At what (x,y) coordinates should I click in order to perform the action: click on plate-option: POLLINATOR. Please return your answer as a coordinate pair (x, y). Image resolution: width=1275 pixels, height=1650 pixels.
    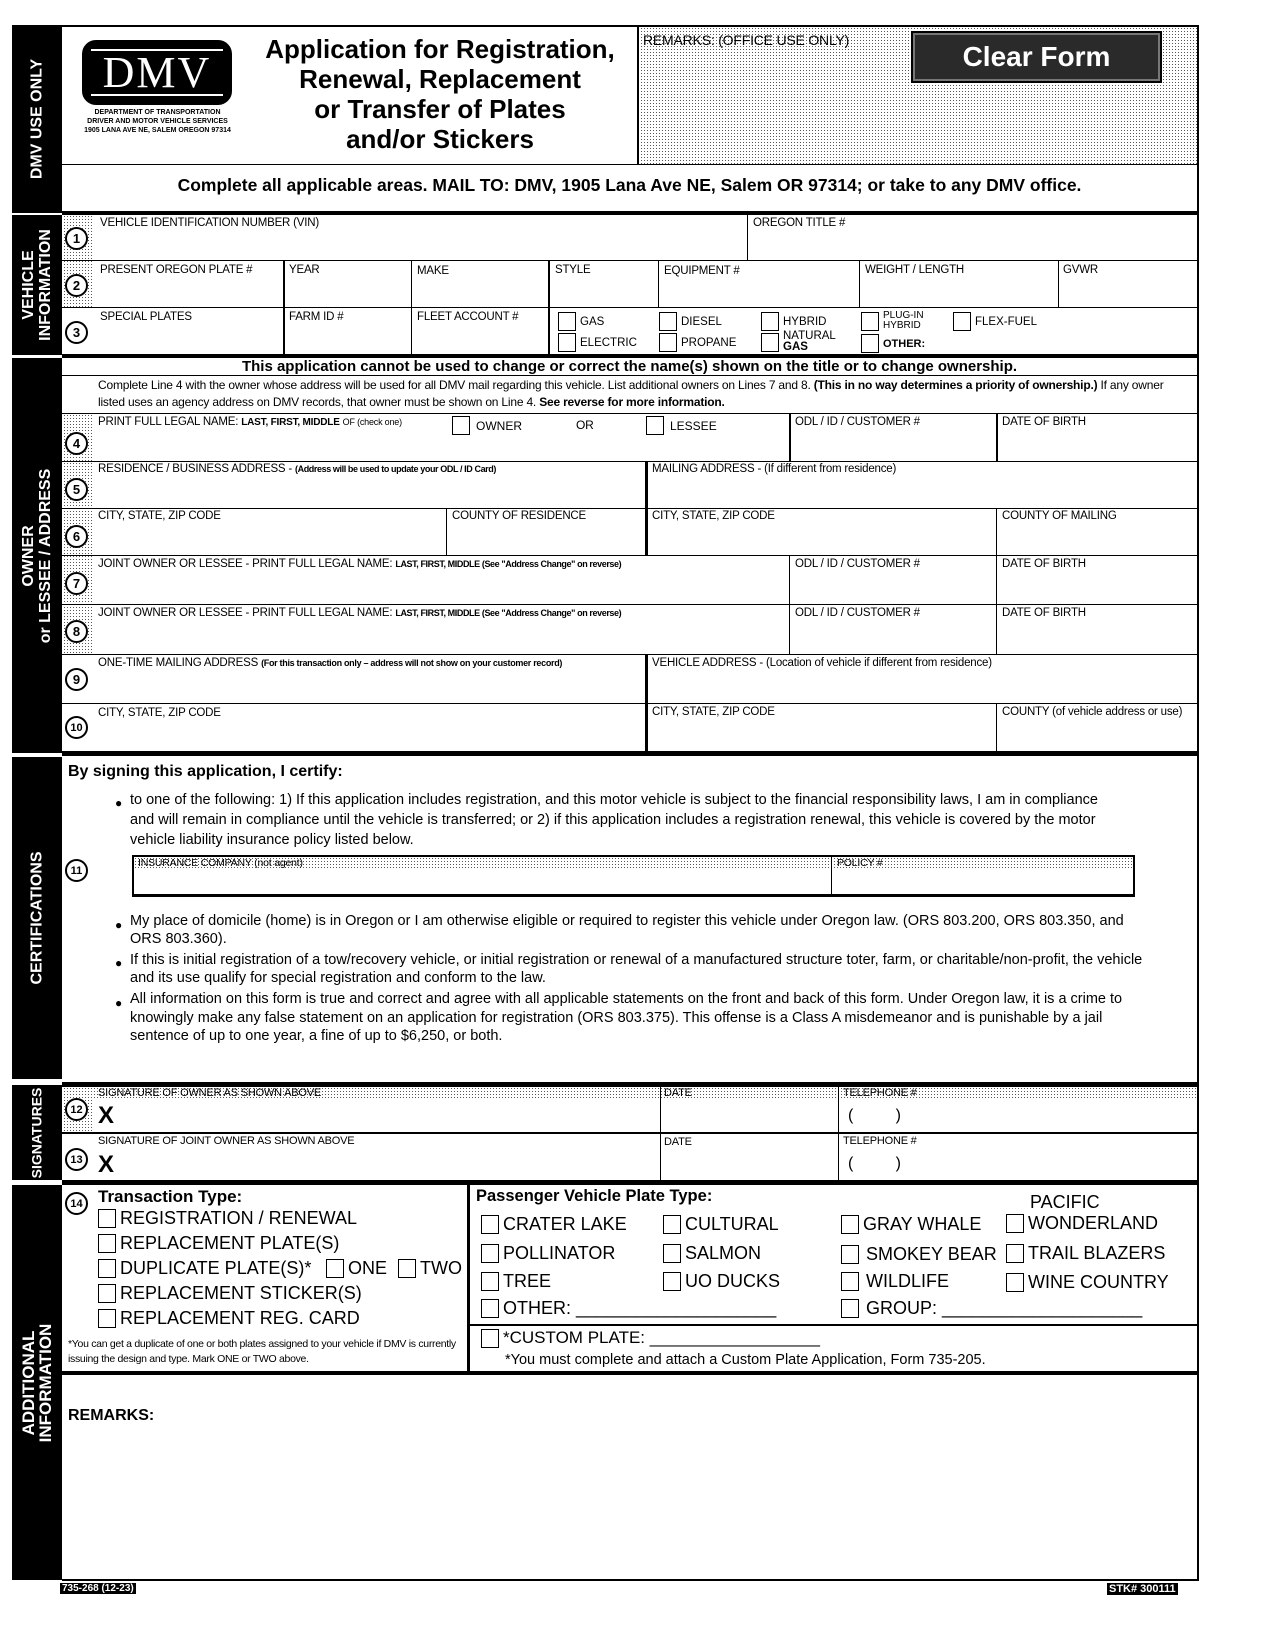
    Looking at the image, I should click on (548, 1253).